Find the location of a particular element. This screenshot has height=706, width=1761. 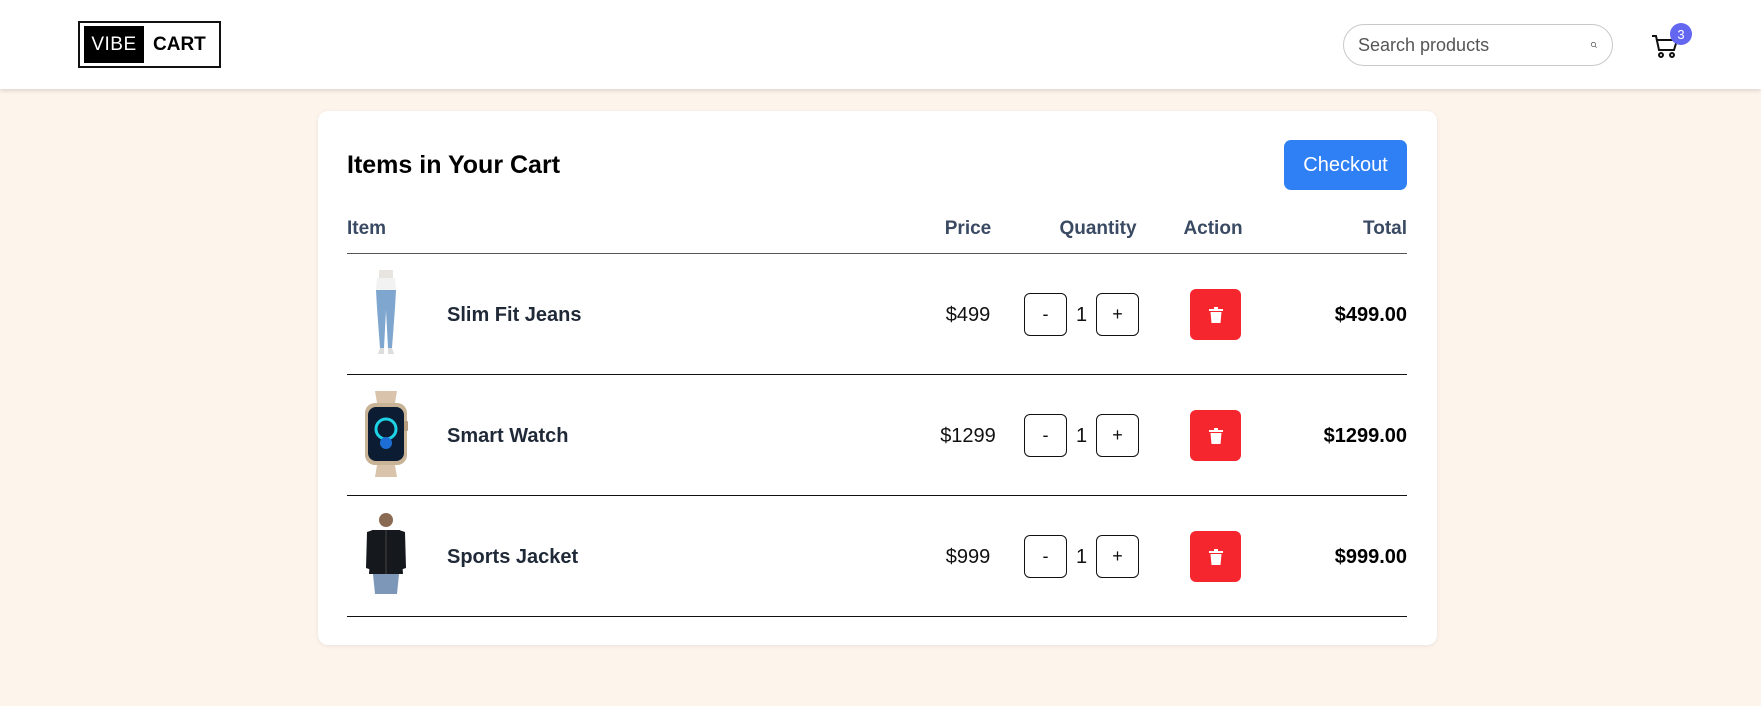

logo: VIBE CART is located at coordinates (149, 44).